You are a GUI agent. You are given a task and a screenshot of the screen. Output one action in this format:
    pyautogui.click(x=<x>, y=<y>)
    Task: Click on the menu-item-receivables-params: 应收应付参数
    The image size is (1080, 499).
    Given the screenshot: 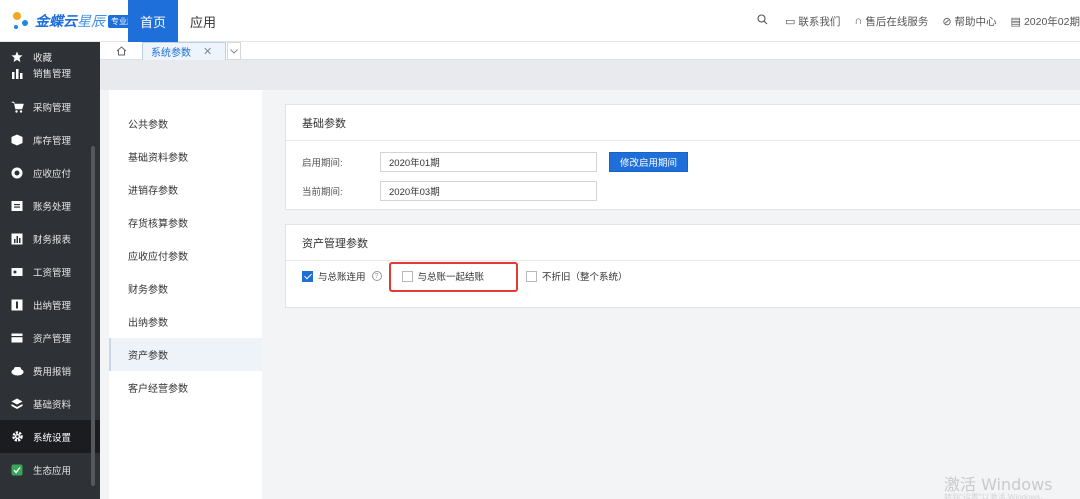 What is the action you would take?
    pyautogui.click(x=185, y=255)
    